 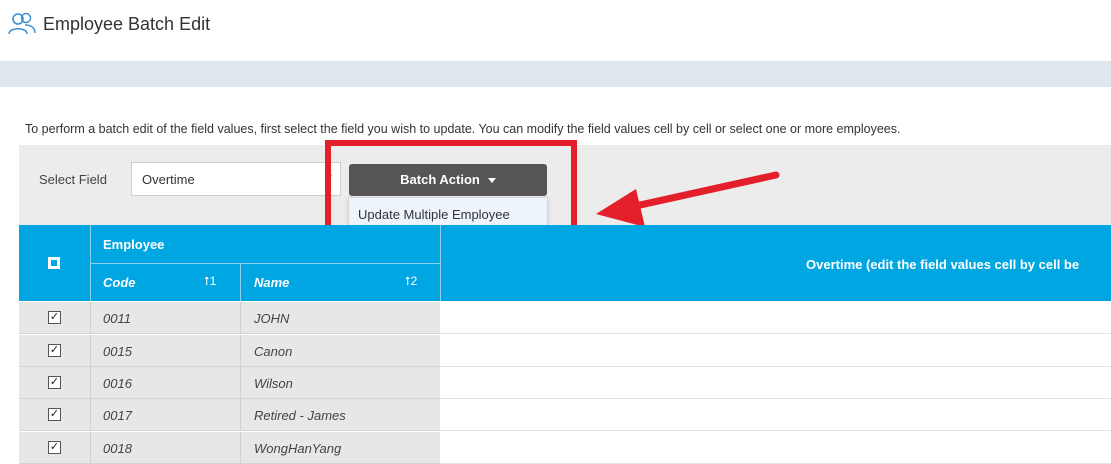 What do you see at coordinates (329, 177) in the screenshot?
I see `chevron-down-icon: ▾` at bounding box center [329, 177].